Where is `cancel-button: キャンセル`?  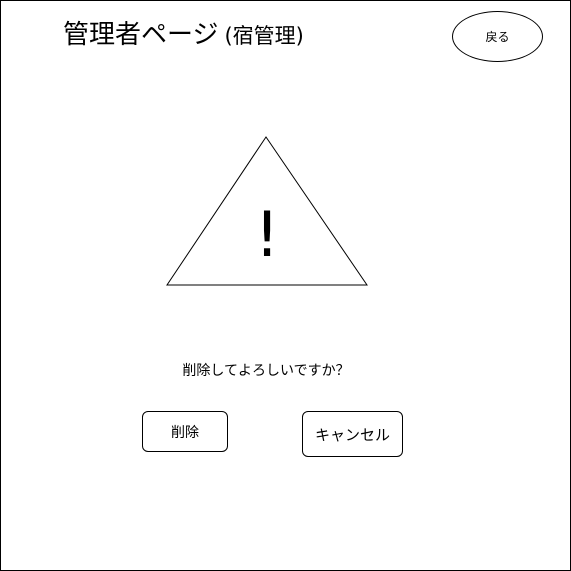
cancel-button: キャンセル is located at coordinates (352, 434).